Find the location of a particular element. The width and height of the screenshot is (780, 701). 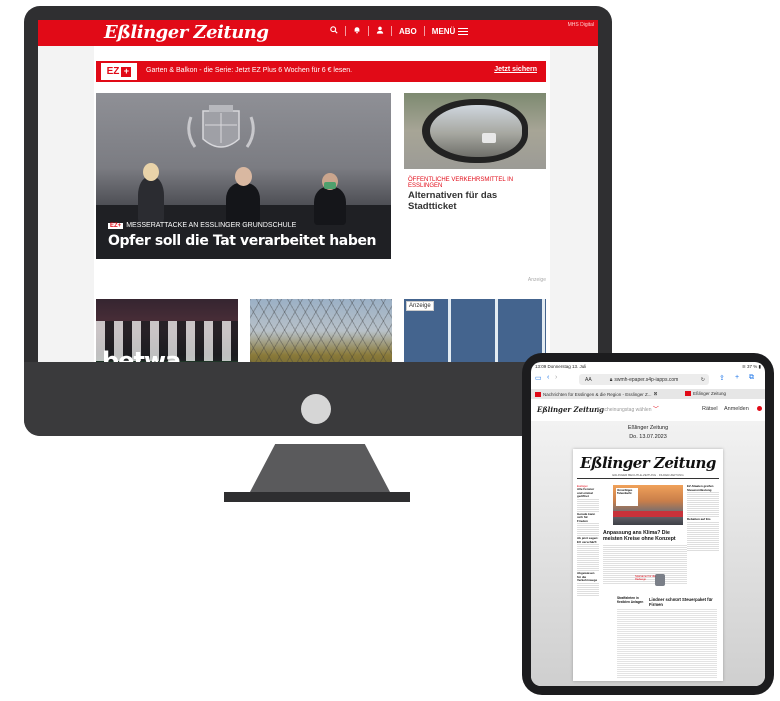

external-link: MHS Digital is located at coordinates (581, 25).